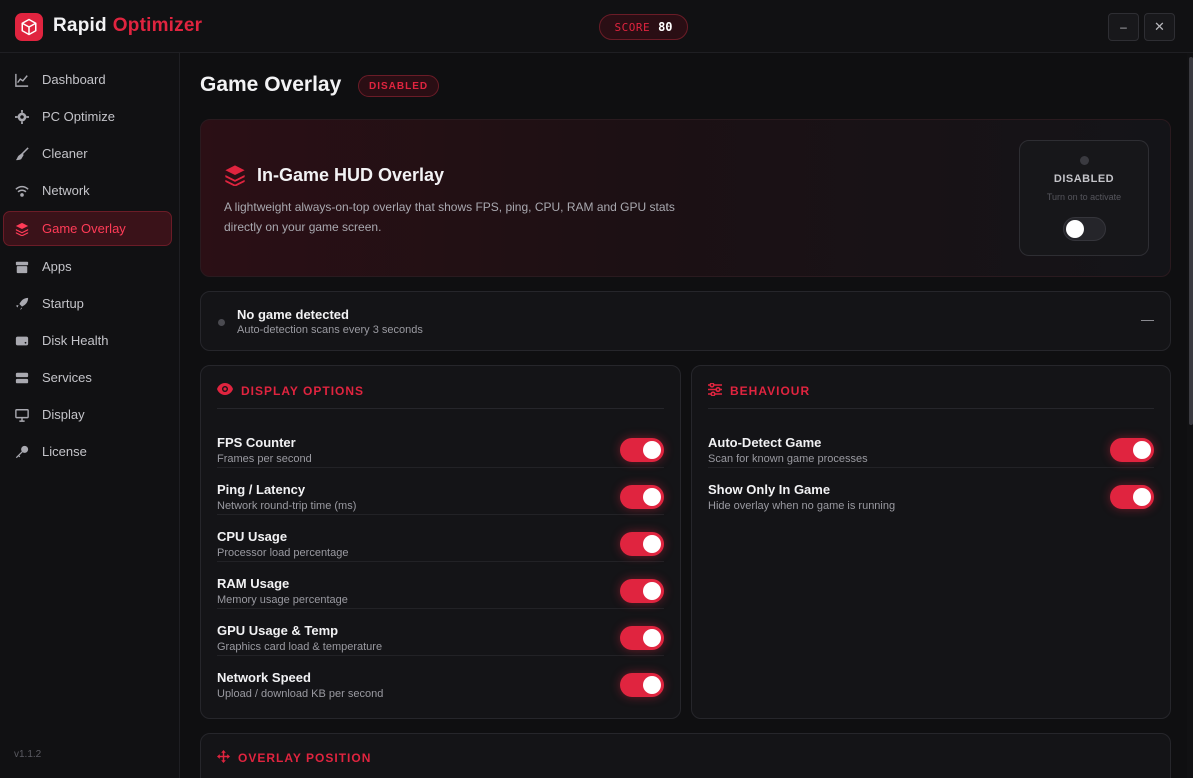 The height and width of the screenshot is (778, 1193). I want to click on eye-icon, so click(225, 390).